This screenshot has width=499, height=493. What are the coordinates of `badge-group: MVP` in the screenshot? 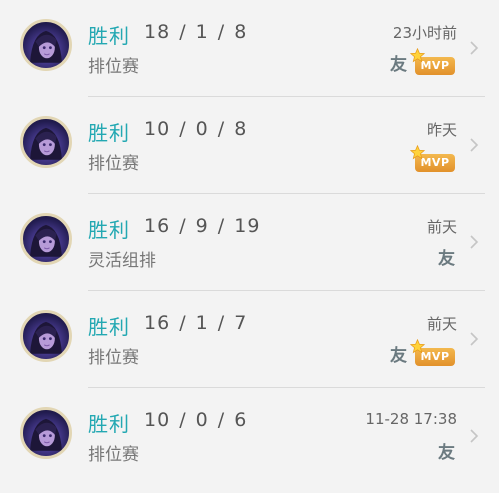 It's located at (432, 158).